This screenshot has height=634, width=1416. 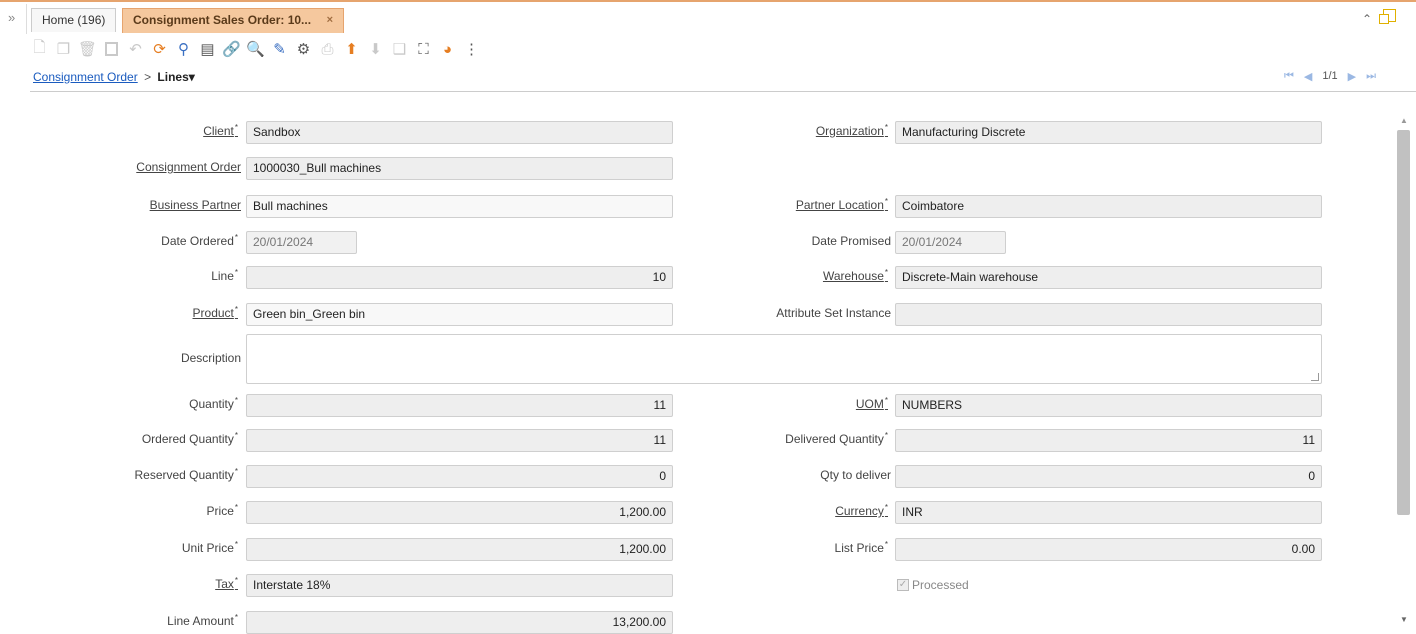 What do you see at coordinates (903, 585) in the screenshot?
I see `checkbox-icon: ✓` at bounding box center [903, 585].